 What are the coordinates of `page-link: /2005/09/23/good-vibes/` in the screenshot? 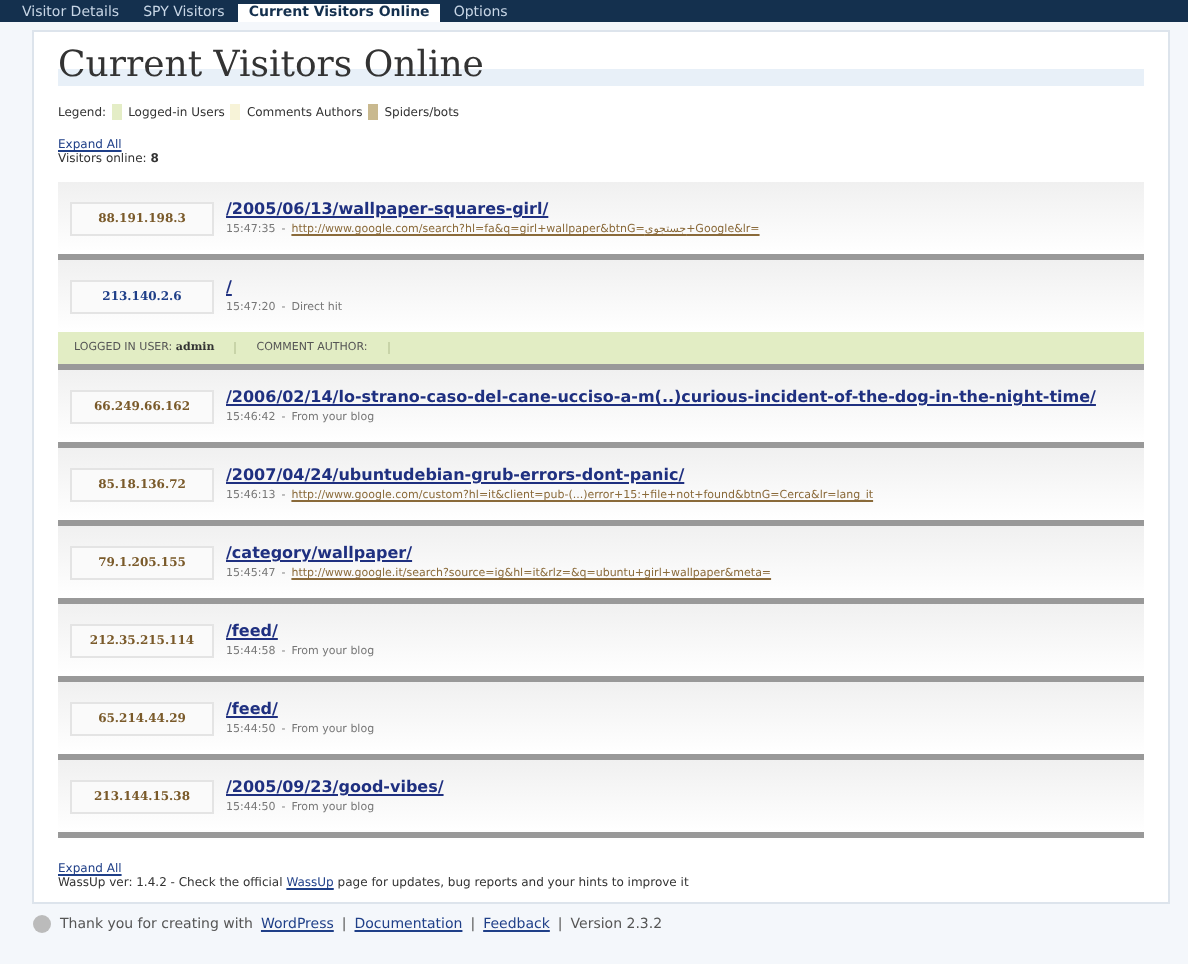 It's located at (335, 787).